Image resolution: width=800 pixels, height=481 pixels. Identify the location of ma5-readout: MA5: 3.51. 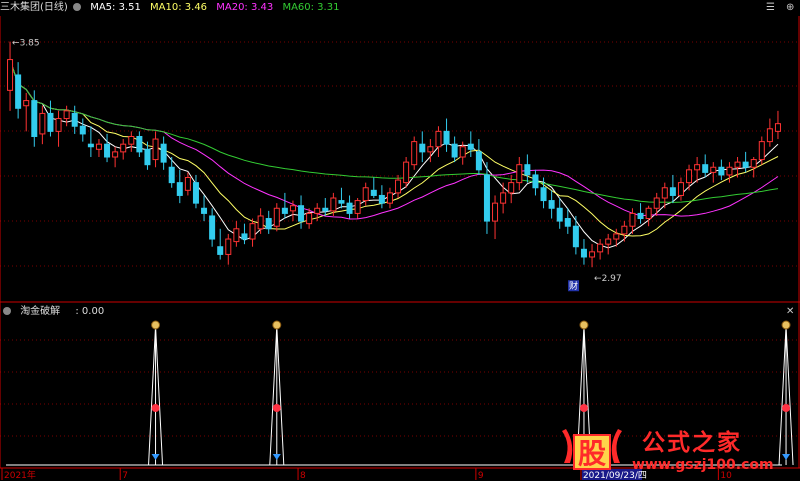
(115, 7).